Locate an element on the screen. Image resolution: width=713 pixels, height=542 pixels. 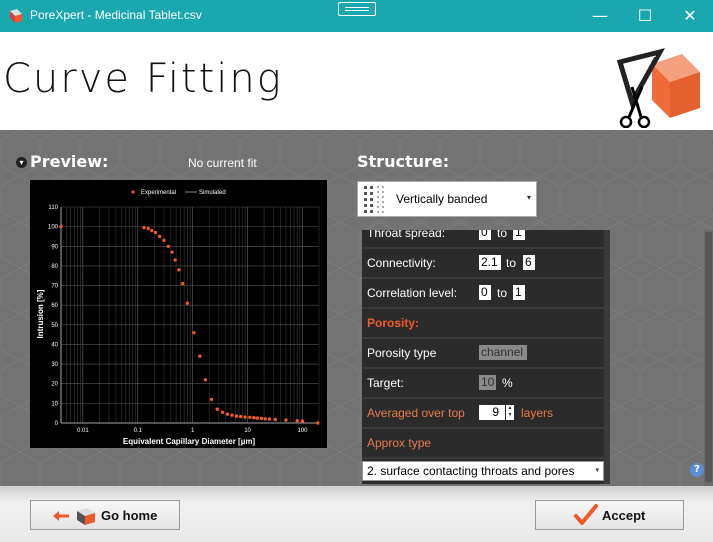
accept-label: Accept is located at coordinates (624, 515).